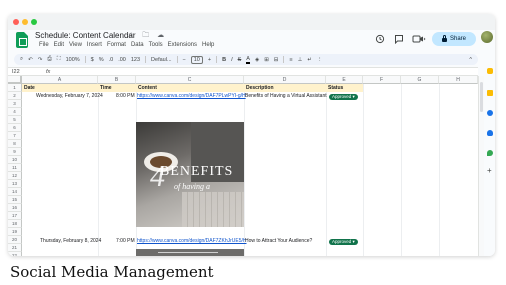  What do you see at coordinates (196, 59) in the screenshot?
I see `font-size-input: 10` at bounding box center [196, 59].